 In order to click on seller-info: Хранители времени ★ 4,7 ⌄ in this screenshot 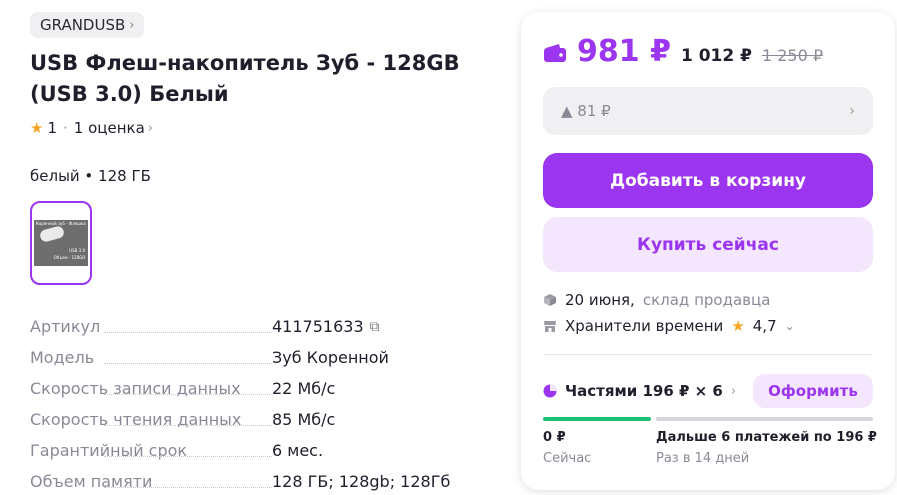, I will do `click(669, 326)`.